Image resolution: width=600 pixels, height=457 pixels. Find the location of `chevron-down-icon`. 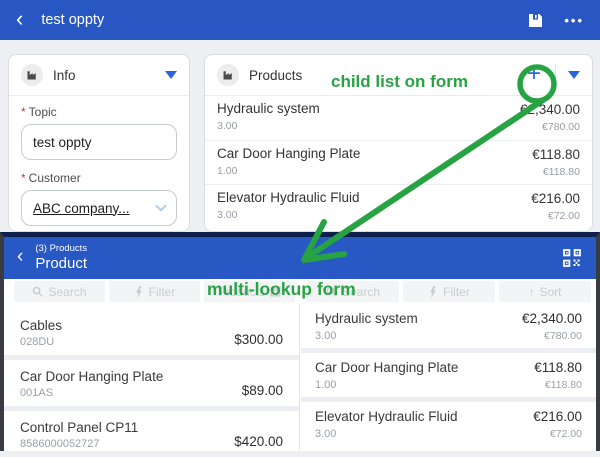

chevron-down-icon is located at coordinates (161, 206).